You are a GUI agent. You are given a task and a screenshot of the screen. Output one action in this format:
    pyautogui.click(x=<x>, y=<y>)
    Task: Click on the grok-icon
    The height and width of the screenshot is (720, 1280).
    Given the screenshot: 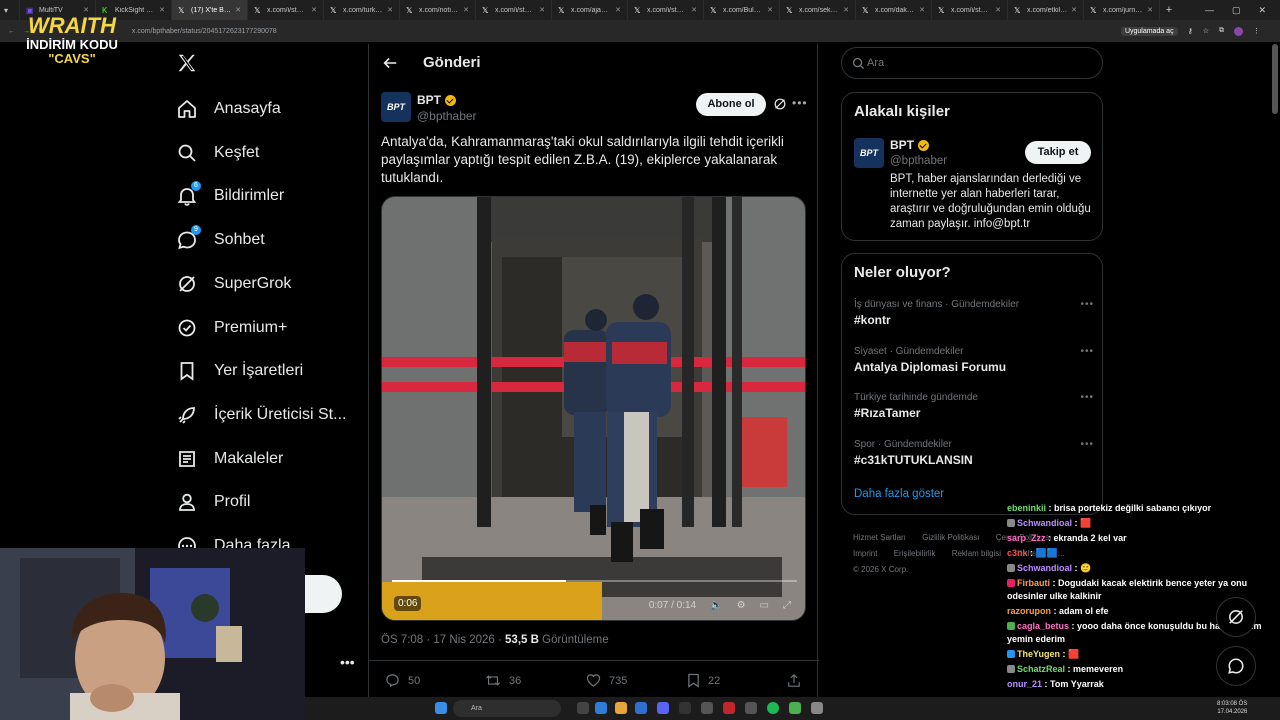 What is the action you would take?
    pyautogui.click(x=780, y=104)
    